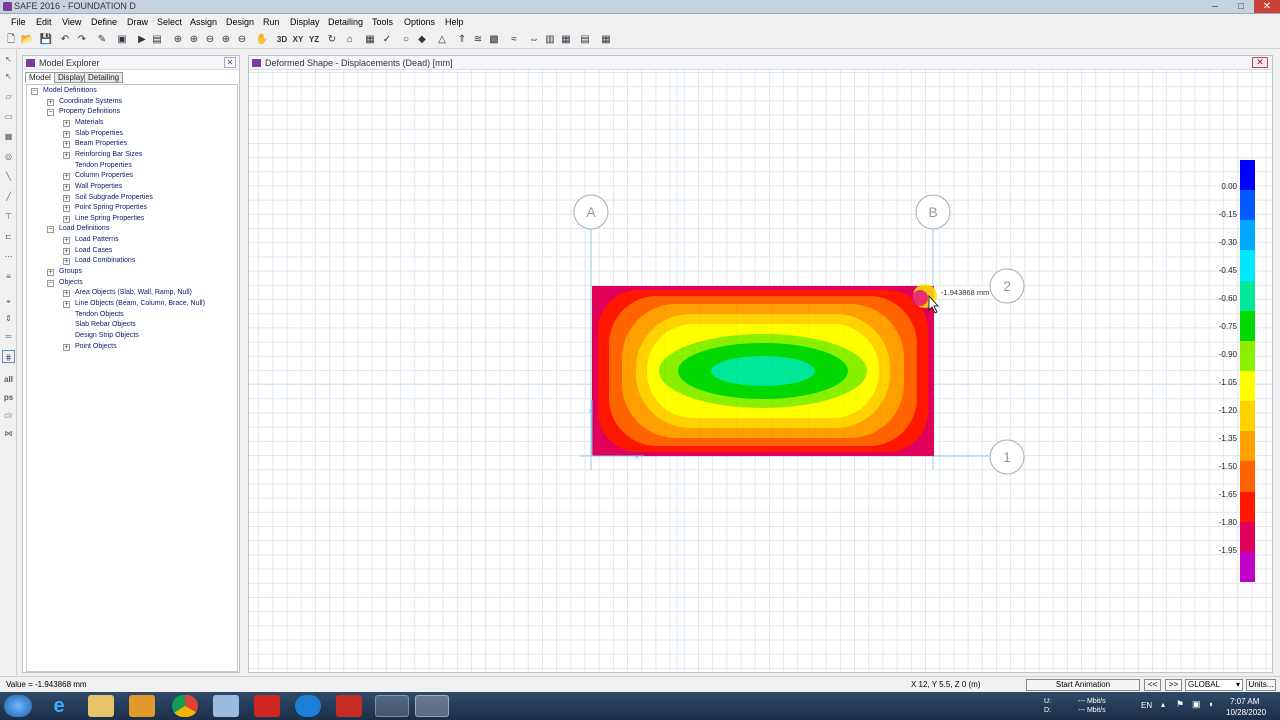  I want to click on file-explorer-icon, so click(101, 706).